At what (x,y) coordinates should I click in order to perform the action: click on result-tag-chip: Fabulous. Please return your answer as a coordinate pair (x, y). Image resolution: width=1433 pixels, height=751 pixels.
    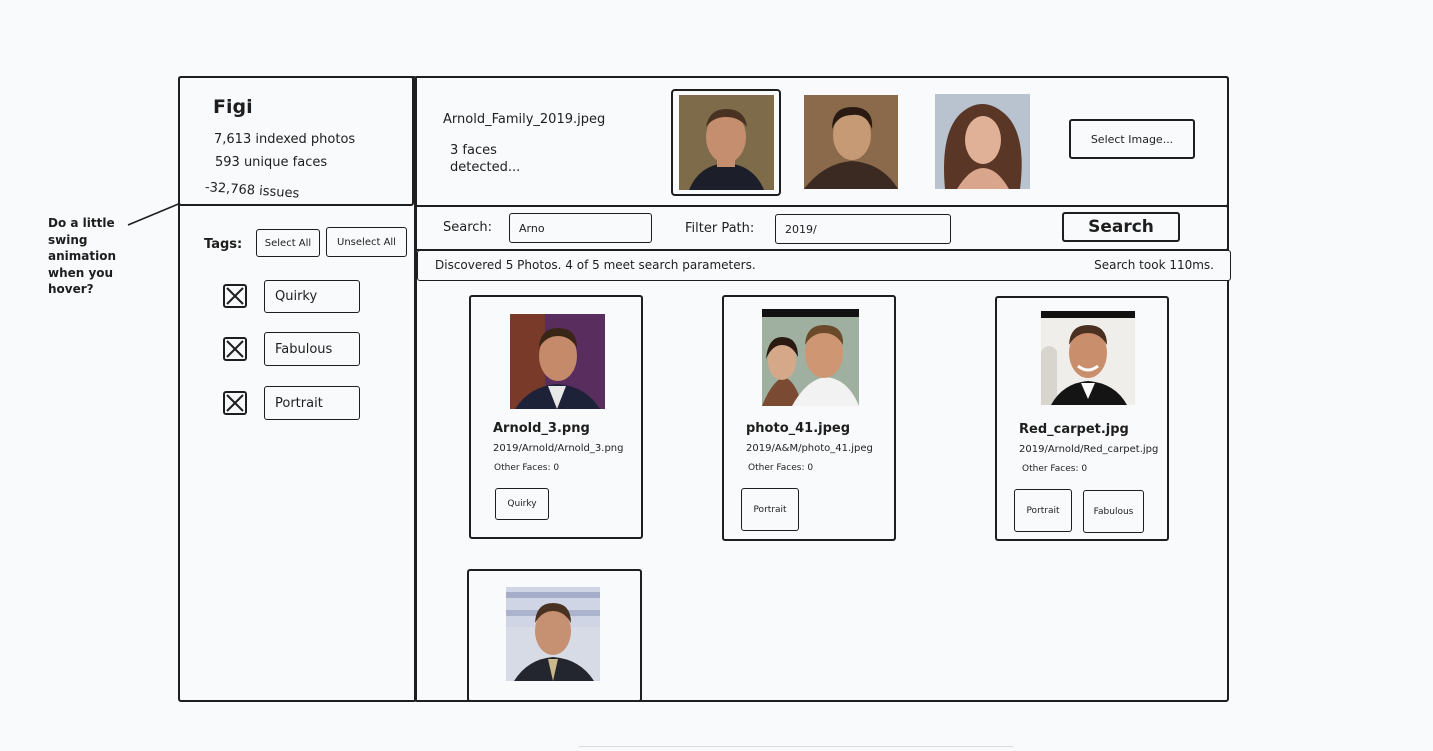
    Looking at the image, I should click on (1113, 511).